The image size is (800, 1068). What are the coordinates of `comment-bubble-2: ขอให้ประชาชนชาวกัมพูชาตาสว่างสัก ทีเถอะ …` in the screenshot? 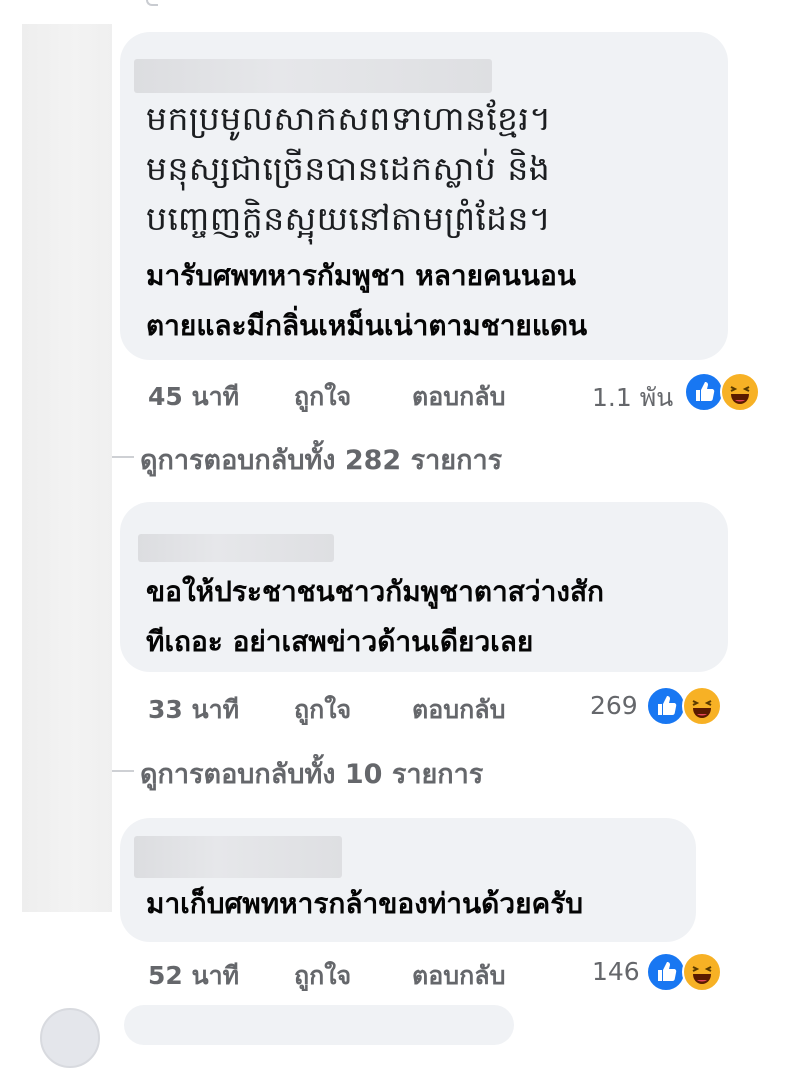 It's located at (424, 587).